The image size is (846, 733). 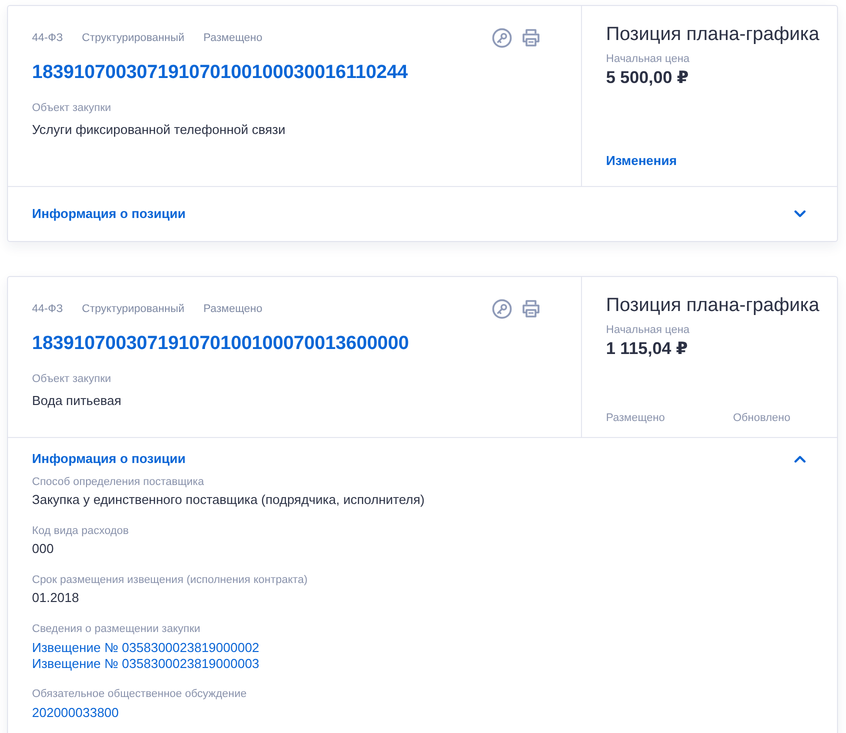 I want to click on price-value: 5 500,00 ₽, so click(x=647, y=78).